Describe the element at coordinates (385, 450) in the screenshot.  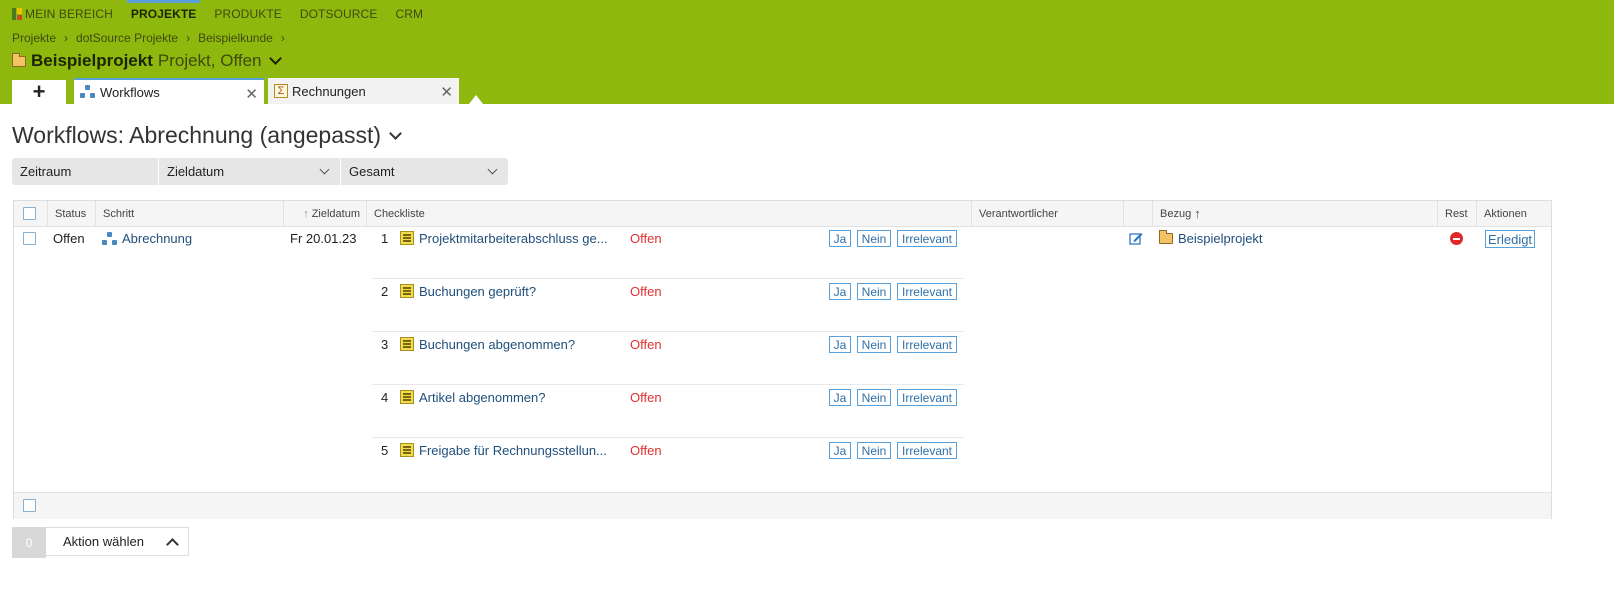
I see `checklist-number: 5` at that location.